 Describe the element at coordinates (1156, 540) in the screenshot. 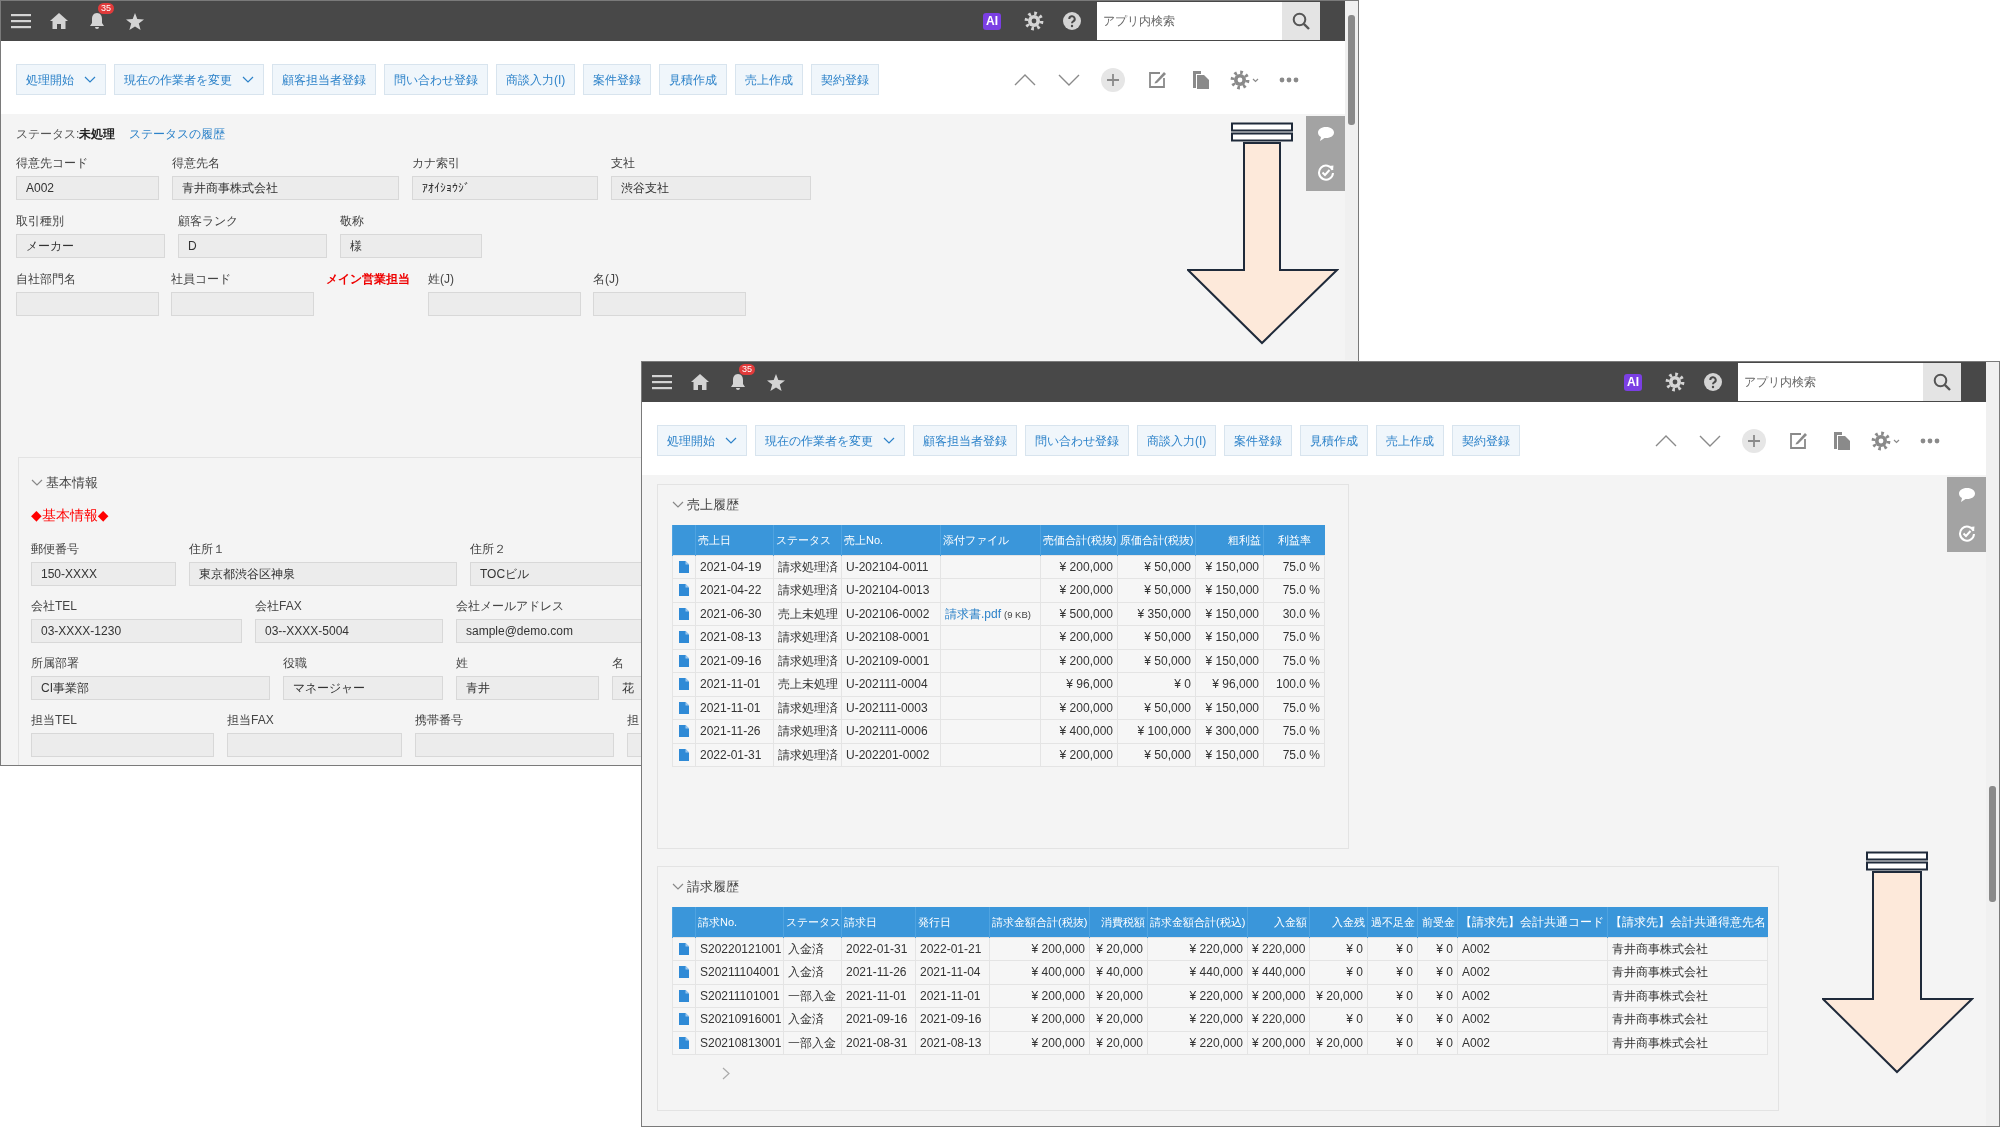

I see `column-header: 原価合計(税抜)` at that location.